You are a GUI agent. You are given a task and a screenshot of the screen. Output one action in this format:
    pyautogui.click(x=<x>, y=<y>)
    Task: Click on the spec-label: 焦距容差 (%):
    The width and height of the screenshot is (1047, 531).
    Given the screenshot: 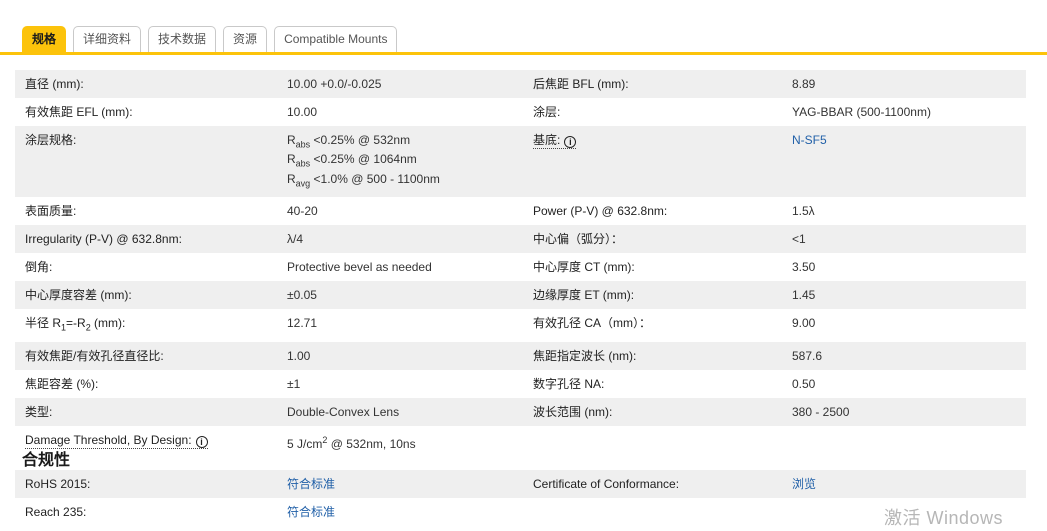 What is the action you would take?
    pyautogui.click(x=62, y=383)
    